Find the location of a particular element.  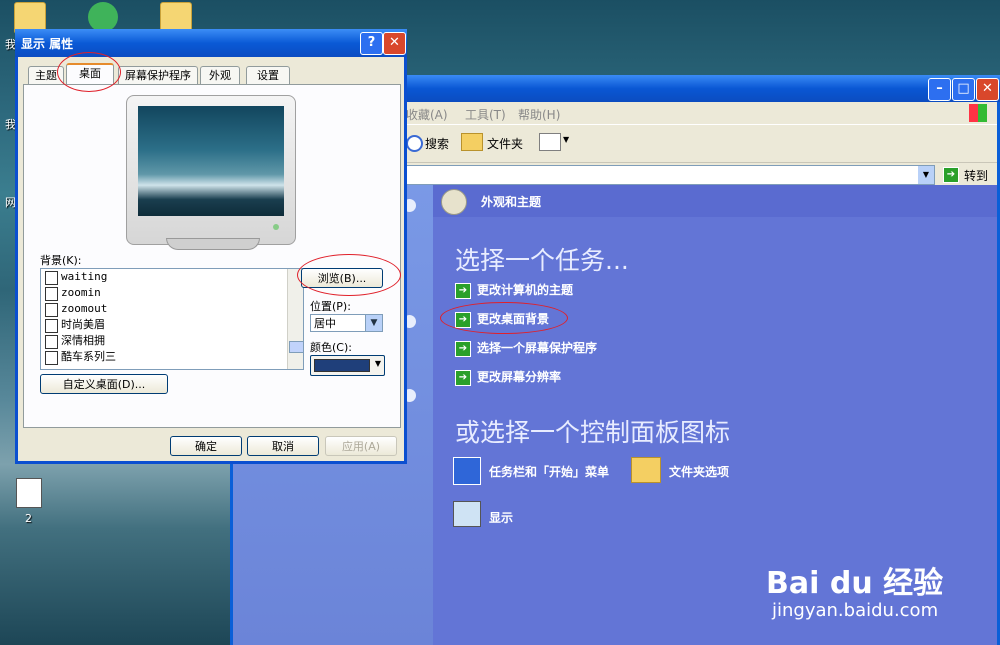

dialog-title: 显示 属性 is located at coordinates (47, 44).